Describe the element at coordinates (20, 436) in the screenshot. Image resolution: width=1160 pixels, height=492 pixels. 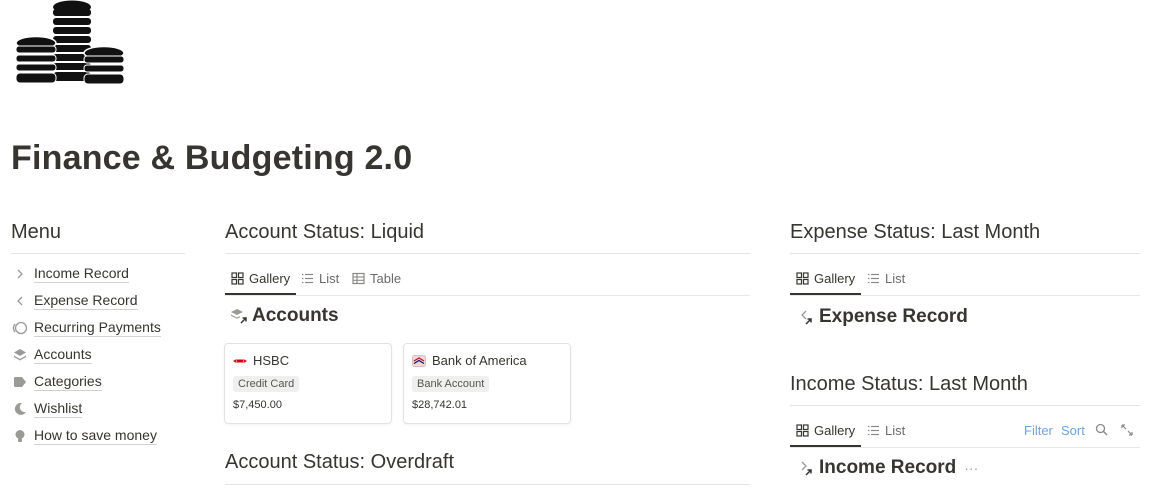
I see `lightbulb-icon` at that location.